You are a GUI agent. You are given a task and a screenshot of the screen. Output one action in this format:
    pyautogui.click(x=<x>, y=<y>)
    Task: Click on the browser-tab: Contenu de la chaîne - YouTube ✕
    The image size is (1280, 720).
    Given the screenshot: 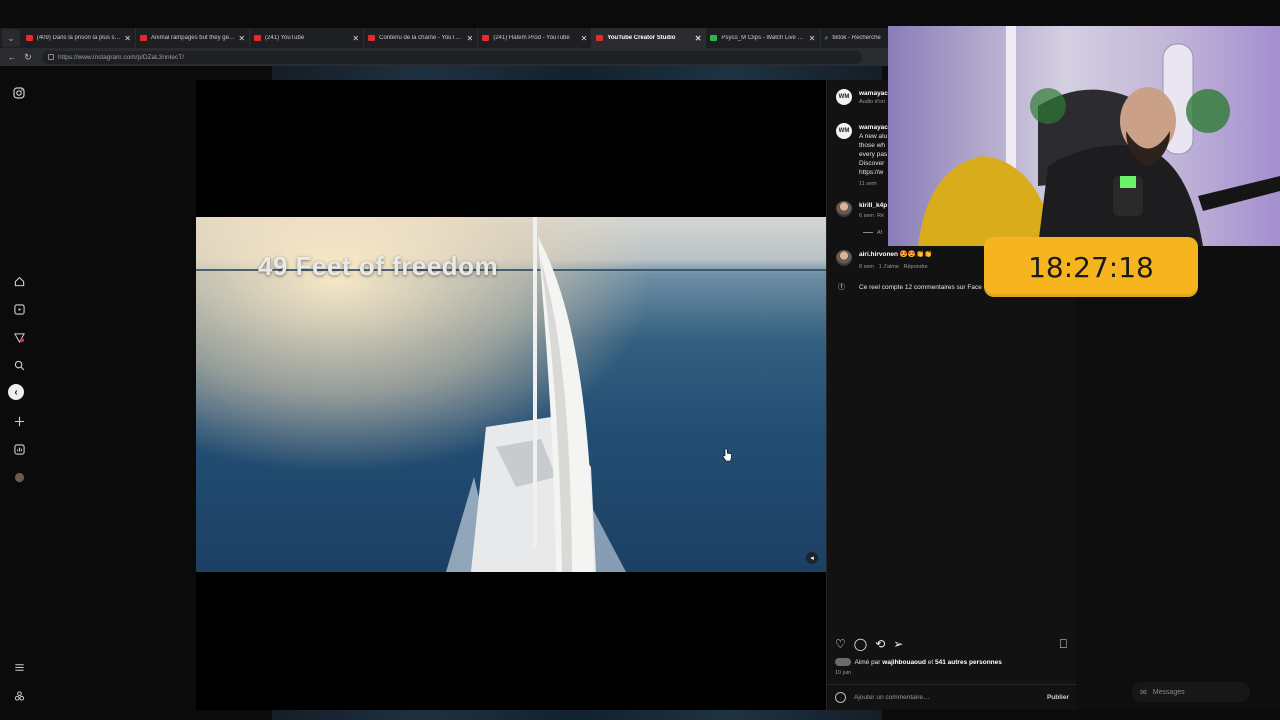 What is the action you would take?
    pyautogui.click(x=421, y=38)
    